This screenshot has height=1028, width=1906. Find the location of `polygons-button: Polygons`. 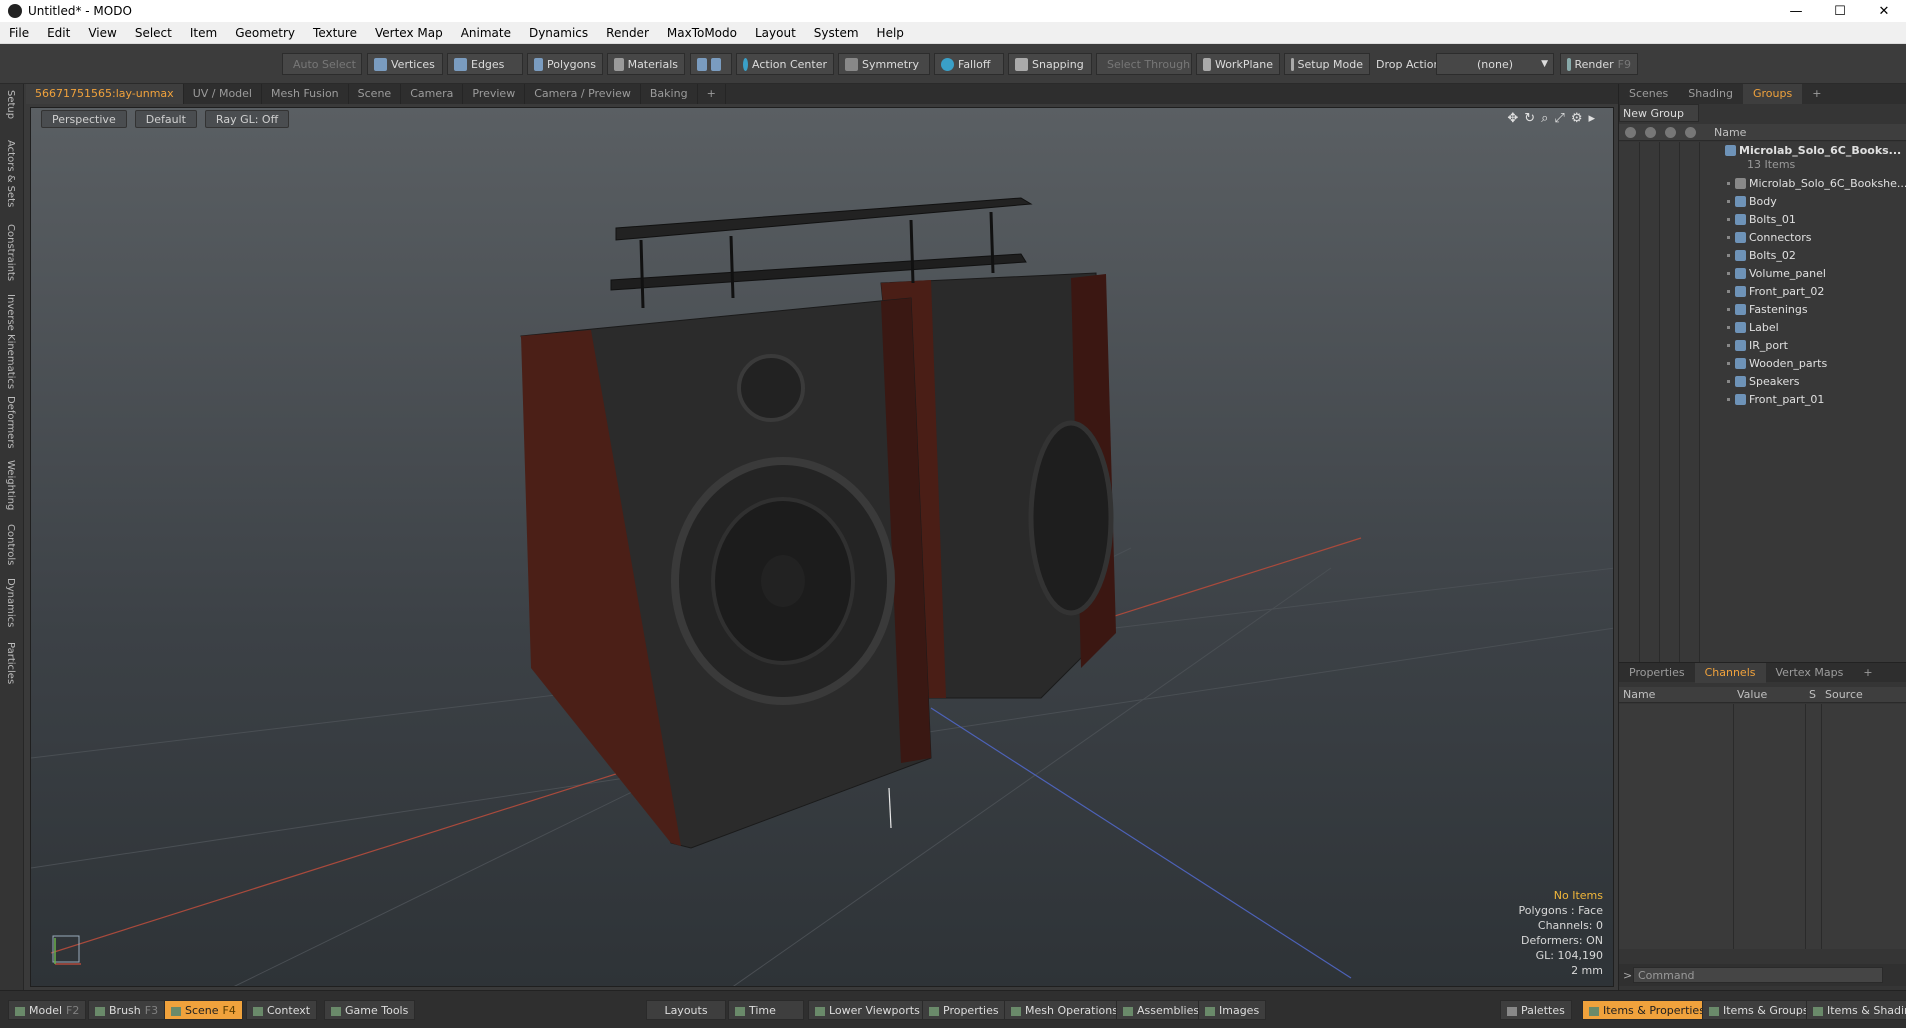

polygons-button: Polygons is located at coordinates (565, 64).